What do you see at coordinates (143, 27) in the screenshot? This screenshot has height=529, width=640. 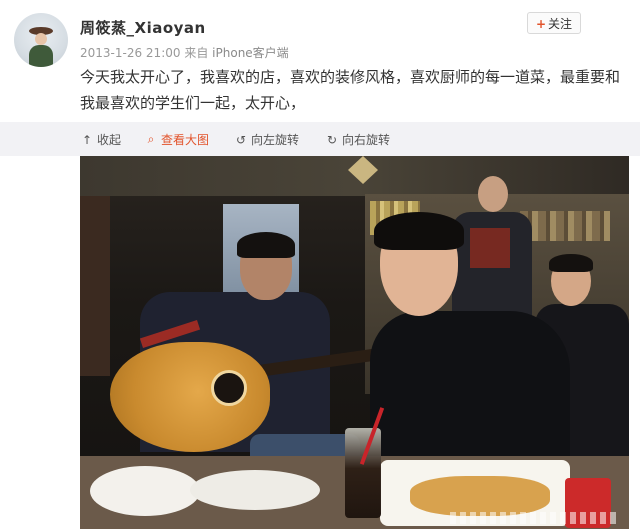 I see `username: 周筱蒸_Xiaoyan` at bounding box center [143, 27].